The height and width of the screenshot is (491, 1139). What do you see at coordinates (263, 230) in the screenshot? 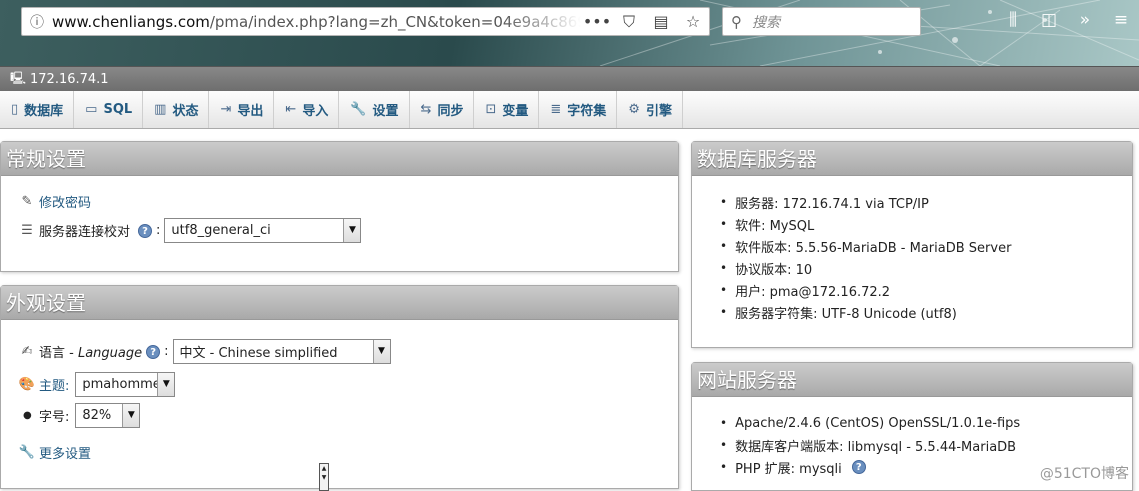
I see `collation-select: utf8_general_ci ▼` at bounding box center [263, 230].